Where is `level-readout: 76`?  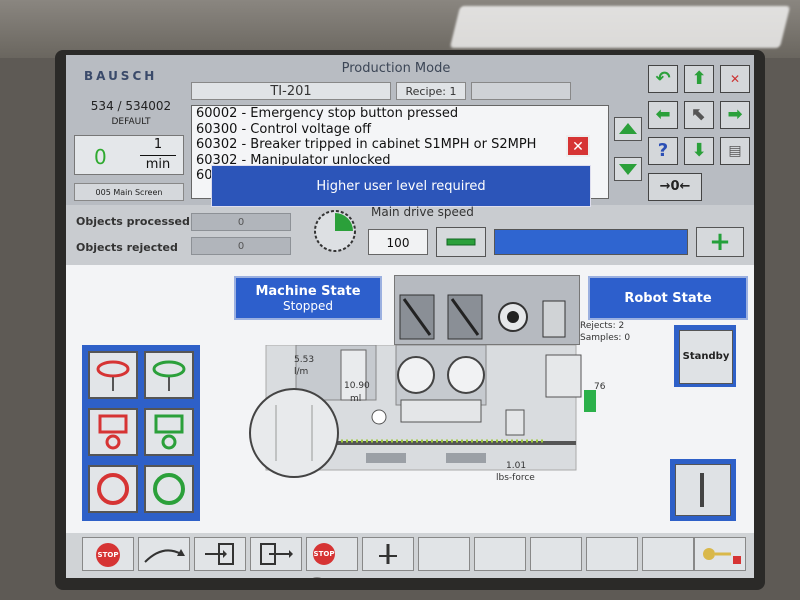 level-readout: 76 is located at coordinates (600, 387).